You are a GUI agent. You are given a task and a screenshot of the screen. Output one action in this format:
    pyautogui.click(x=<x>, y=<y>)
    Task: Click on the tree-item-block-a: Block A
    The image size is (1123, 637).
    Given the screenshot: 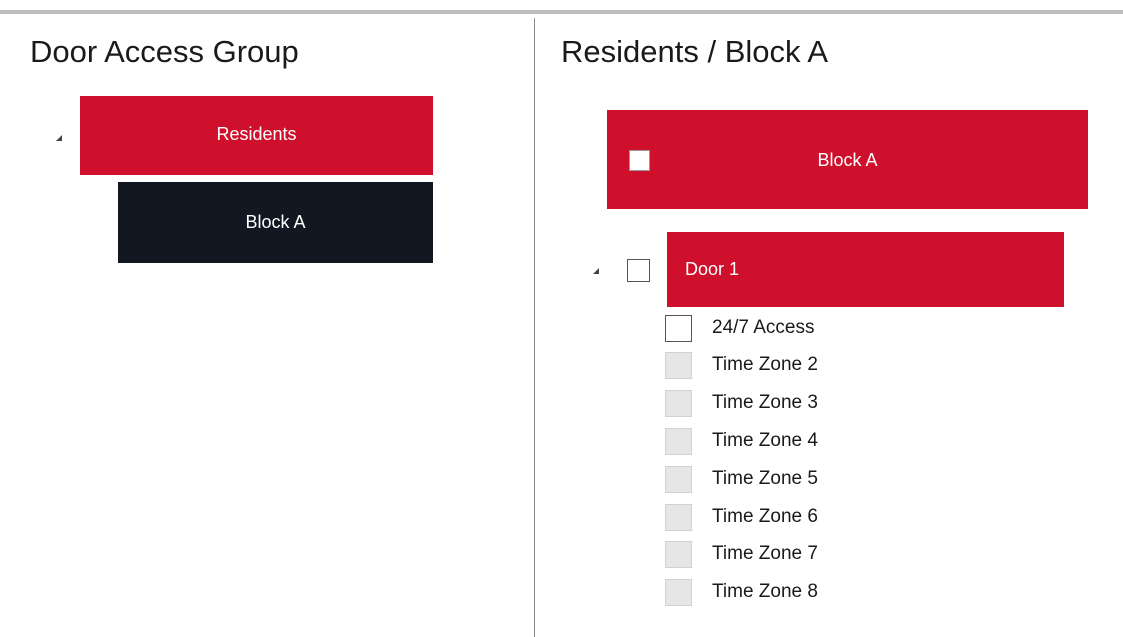 What is the action you would take?
    pyautogui.click(x=275, y=222)
    